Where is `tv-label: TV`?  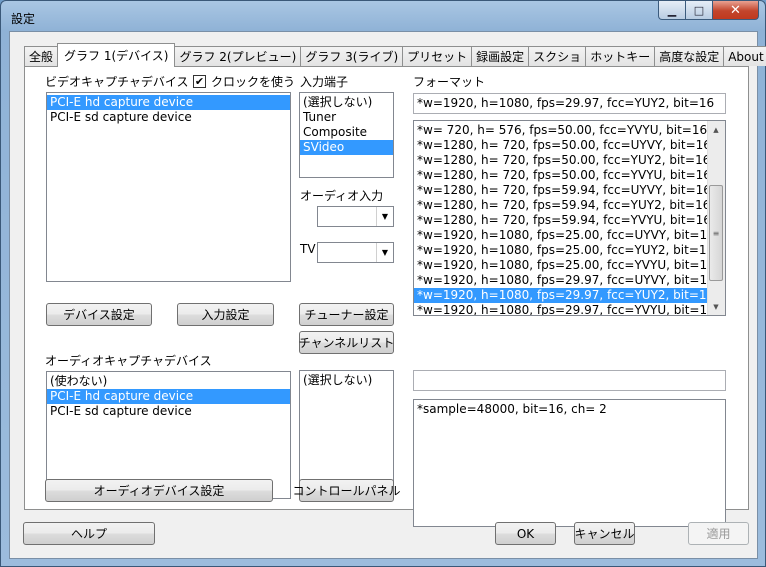
tv-label: TV is located at coordinates (308, 249).